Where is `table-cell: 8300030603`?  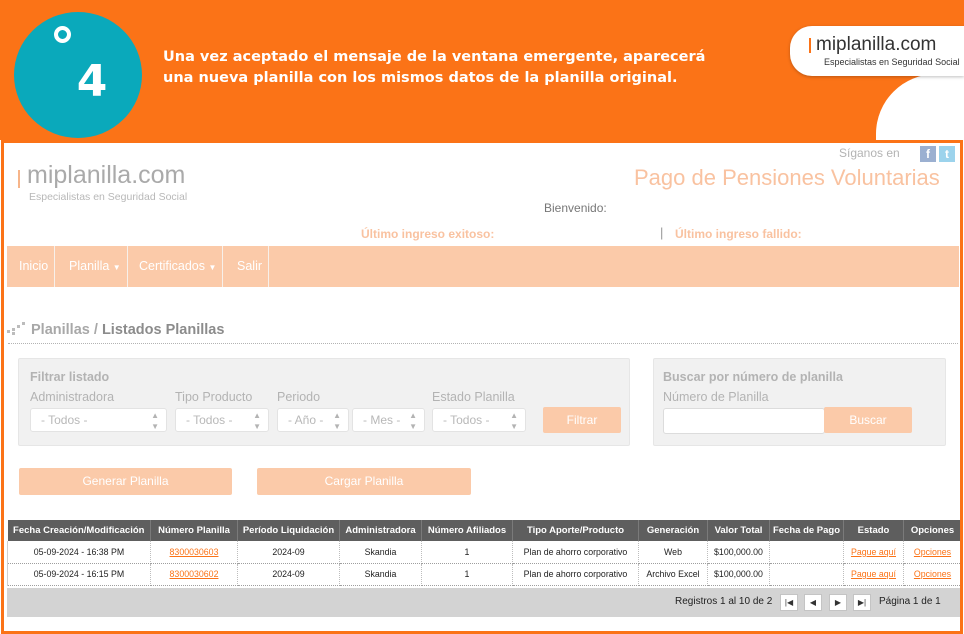
table-cell: 8300030603 is located at coordinates (194, 552).